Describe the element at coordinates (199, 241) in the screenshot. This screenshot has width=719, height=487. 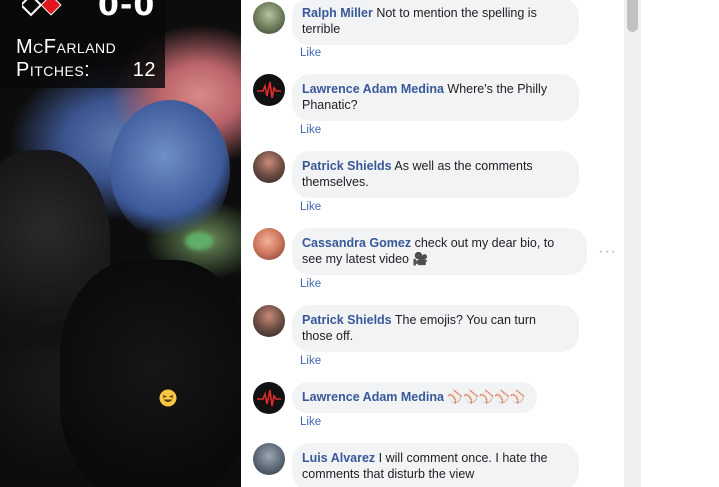
I see `video-background-detail` at that location.